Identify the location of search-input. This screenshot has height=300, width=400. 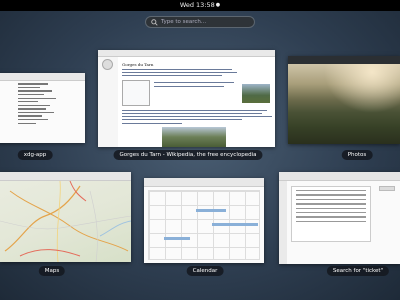
(206, 22).